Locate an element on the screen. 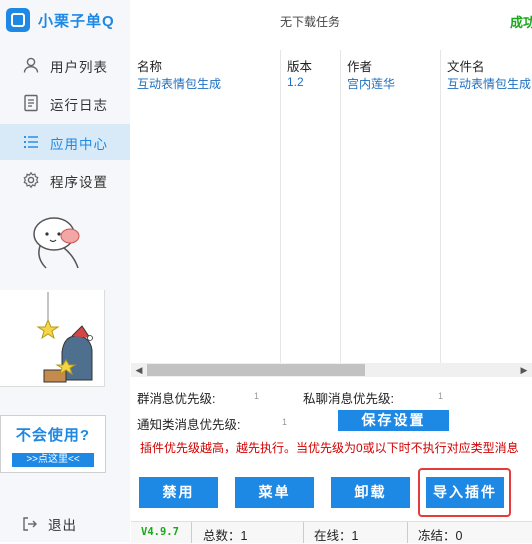 This screenshot has width=532, height=544. list-icon is located at coordinates (30, 142).